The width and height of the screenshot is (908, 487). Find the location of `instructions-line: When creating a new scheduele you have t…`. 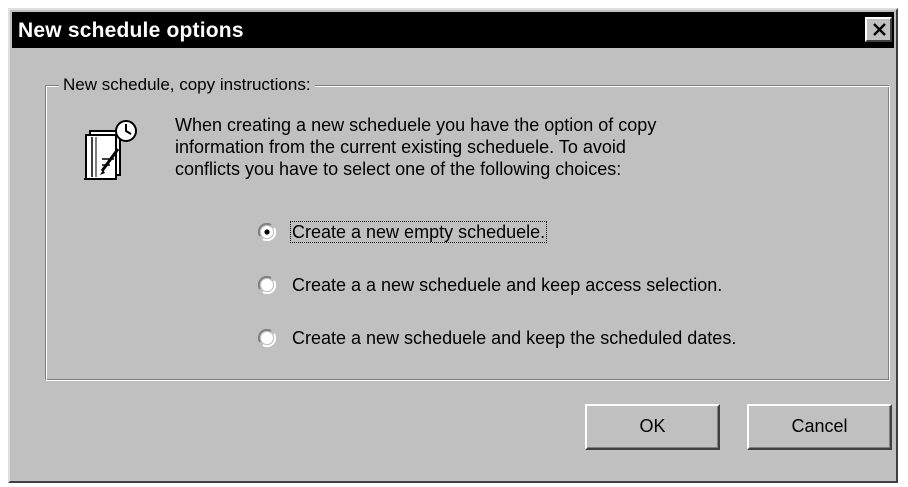

instructions-line: When creating a new scheduele you have t… is located at coordinates (416, 125).